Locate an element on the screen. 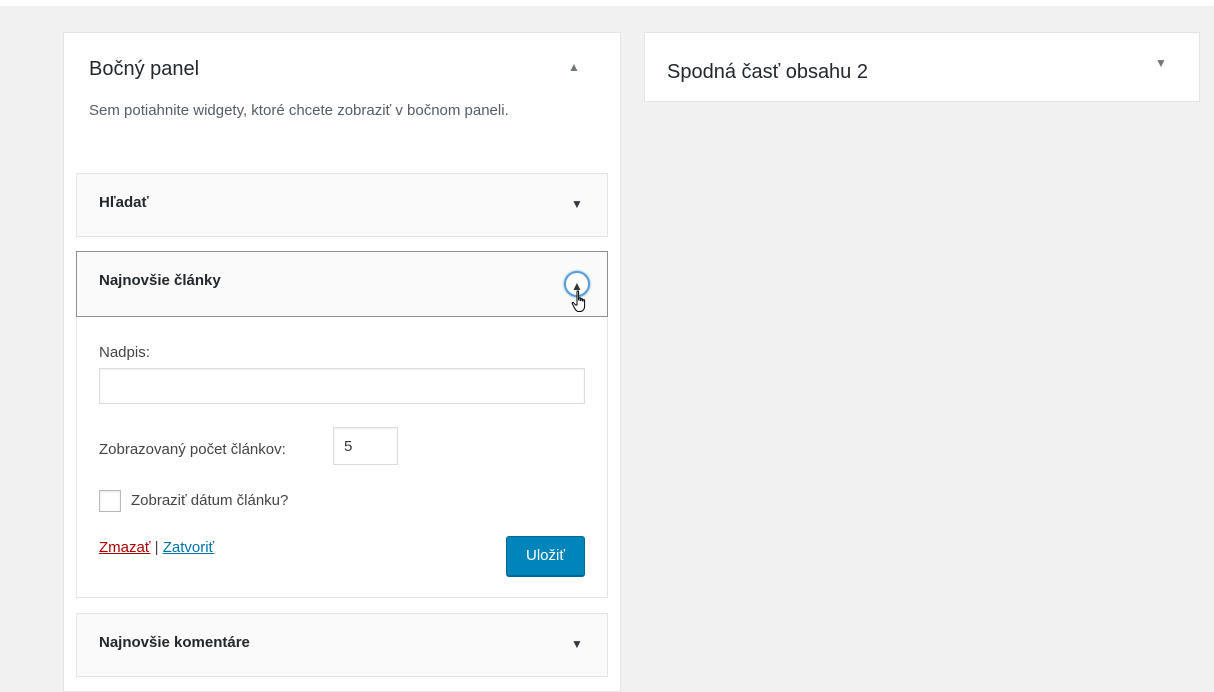  delete-link: Zmazať is located at coordinates (124, 547).